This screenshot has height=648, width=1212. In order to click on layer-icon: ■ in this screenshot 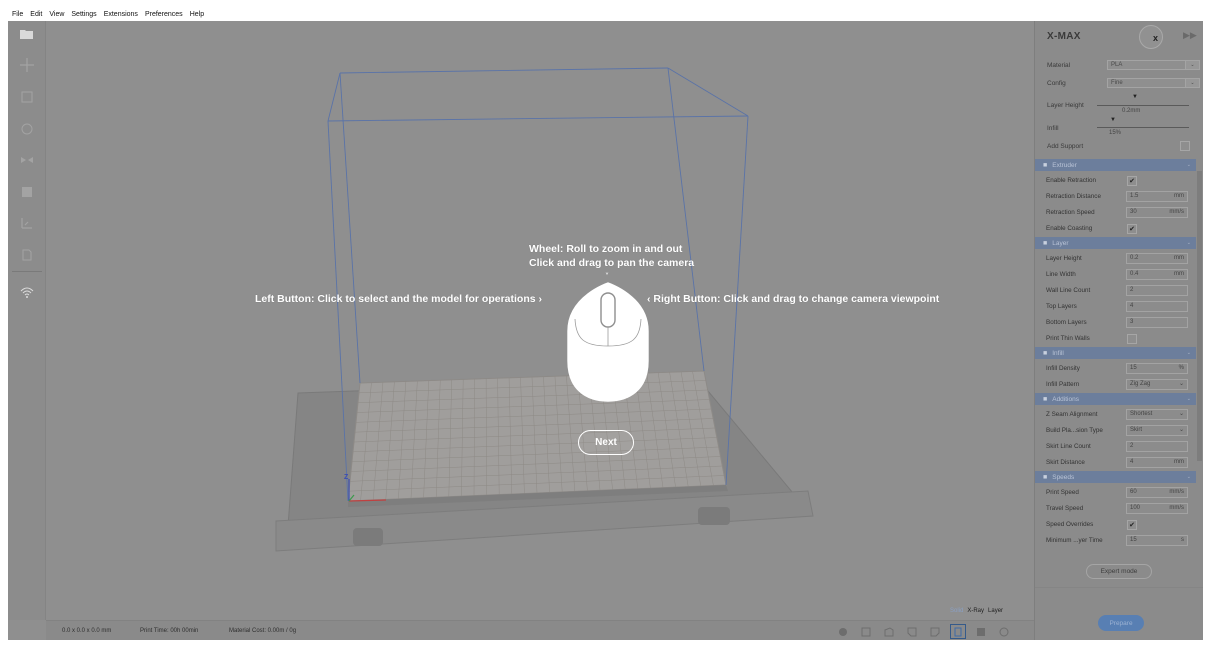, I will do `click(1045, 243)`.